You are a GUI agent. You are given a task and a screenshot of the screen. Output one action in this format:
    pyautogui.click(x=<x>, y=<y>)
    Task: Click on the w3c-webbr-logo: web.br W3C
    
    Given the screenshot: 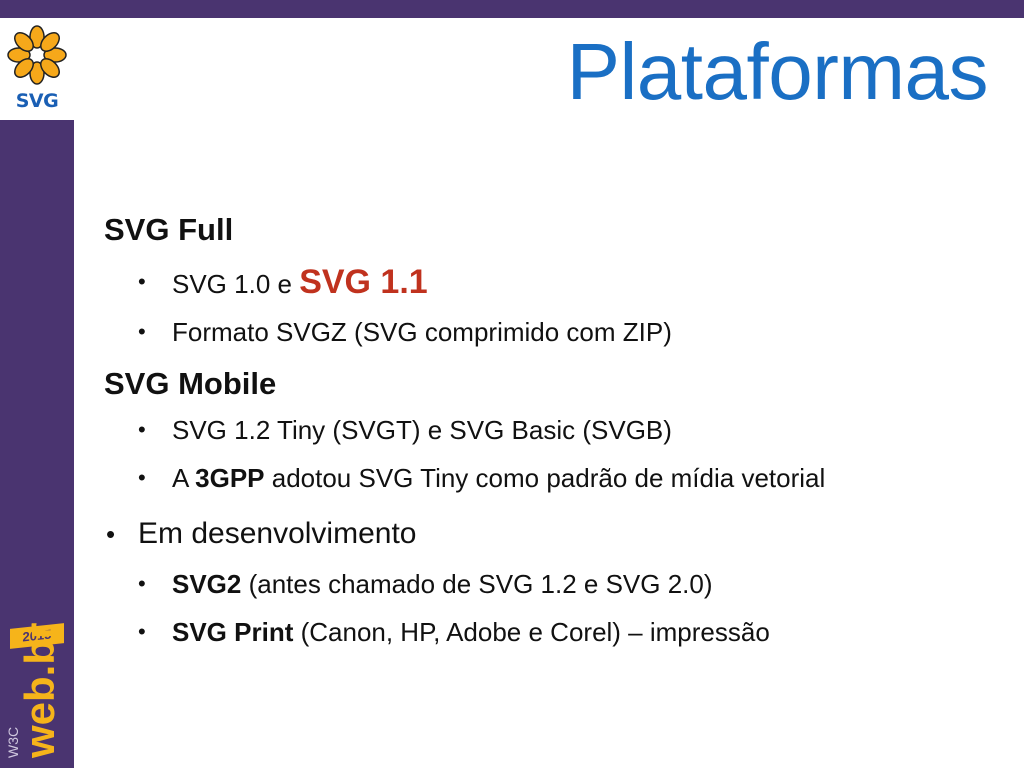 What is the action you would take?
    pyautogui.click(x=34, y=691)
    